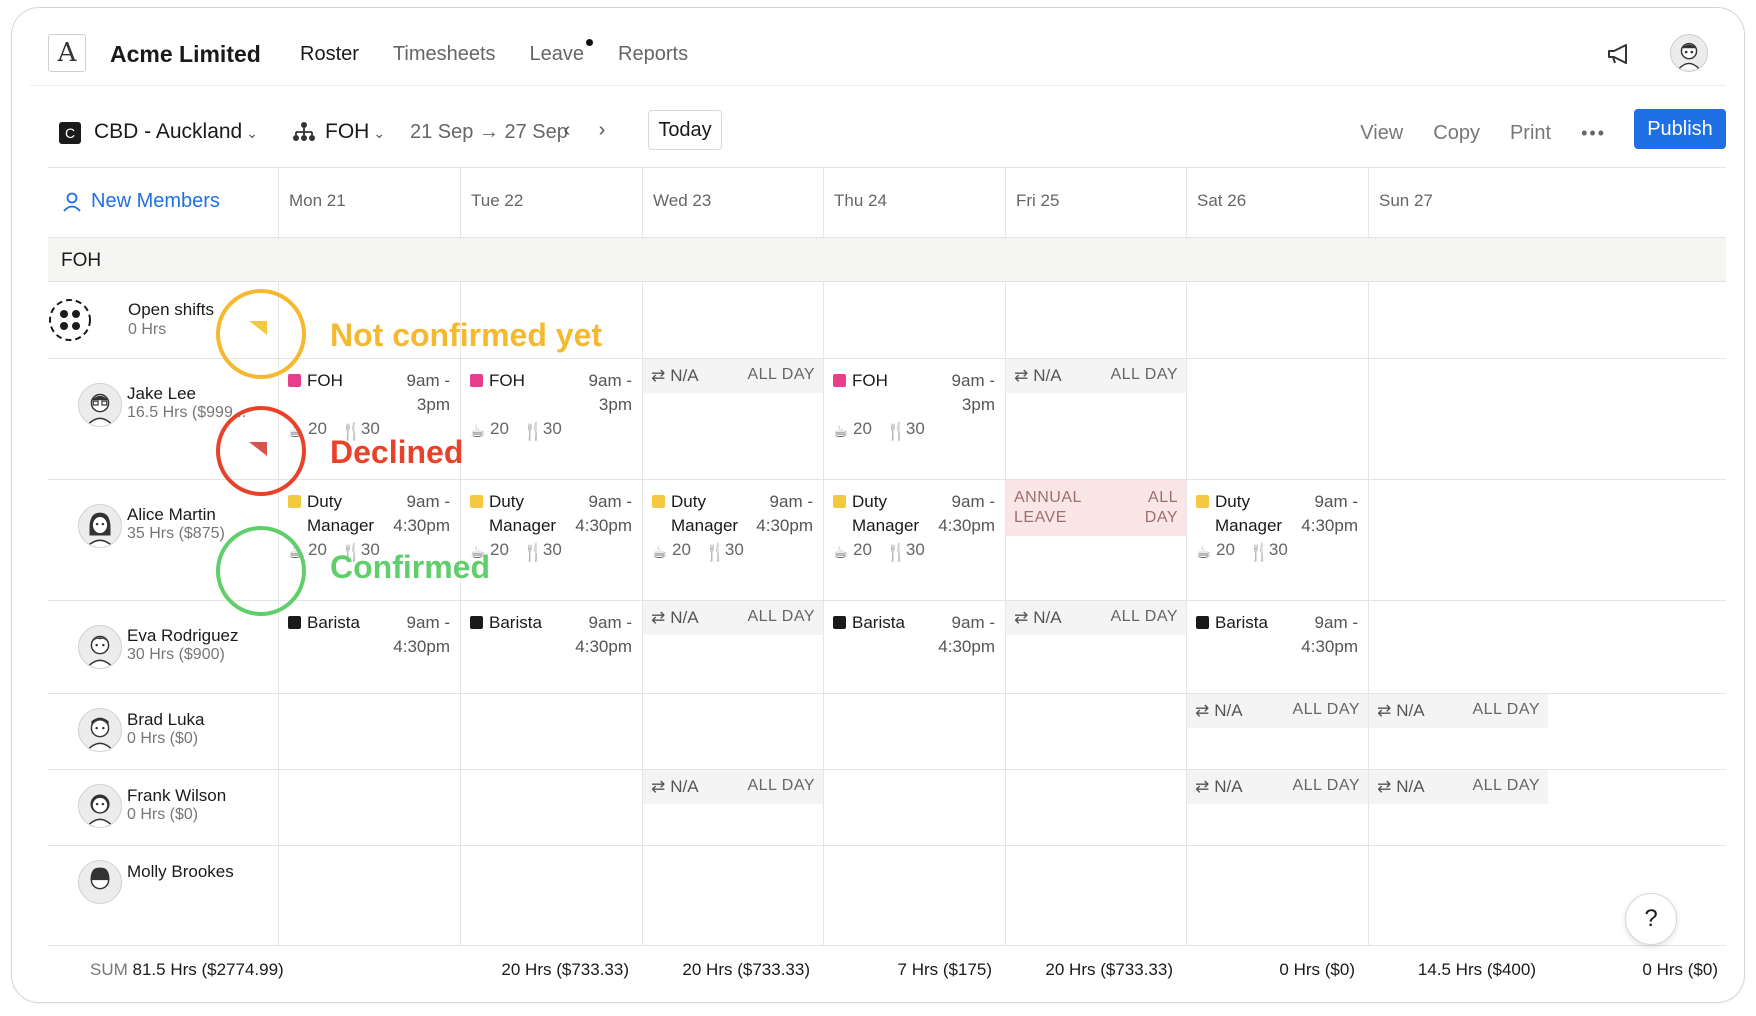  Describe the element at coordinates (1476, 969) in the screenshot. I see `day-sum: 14.5 Hrs ($400)` at that location.